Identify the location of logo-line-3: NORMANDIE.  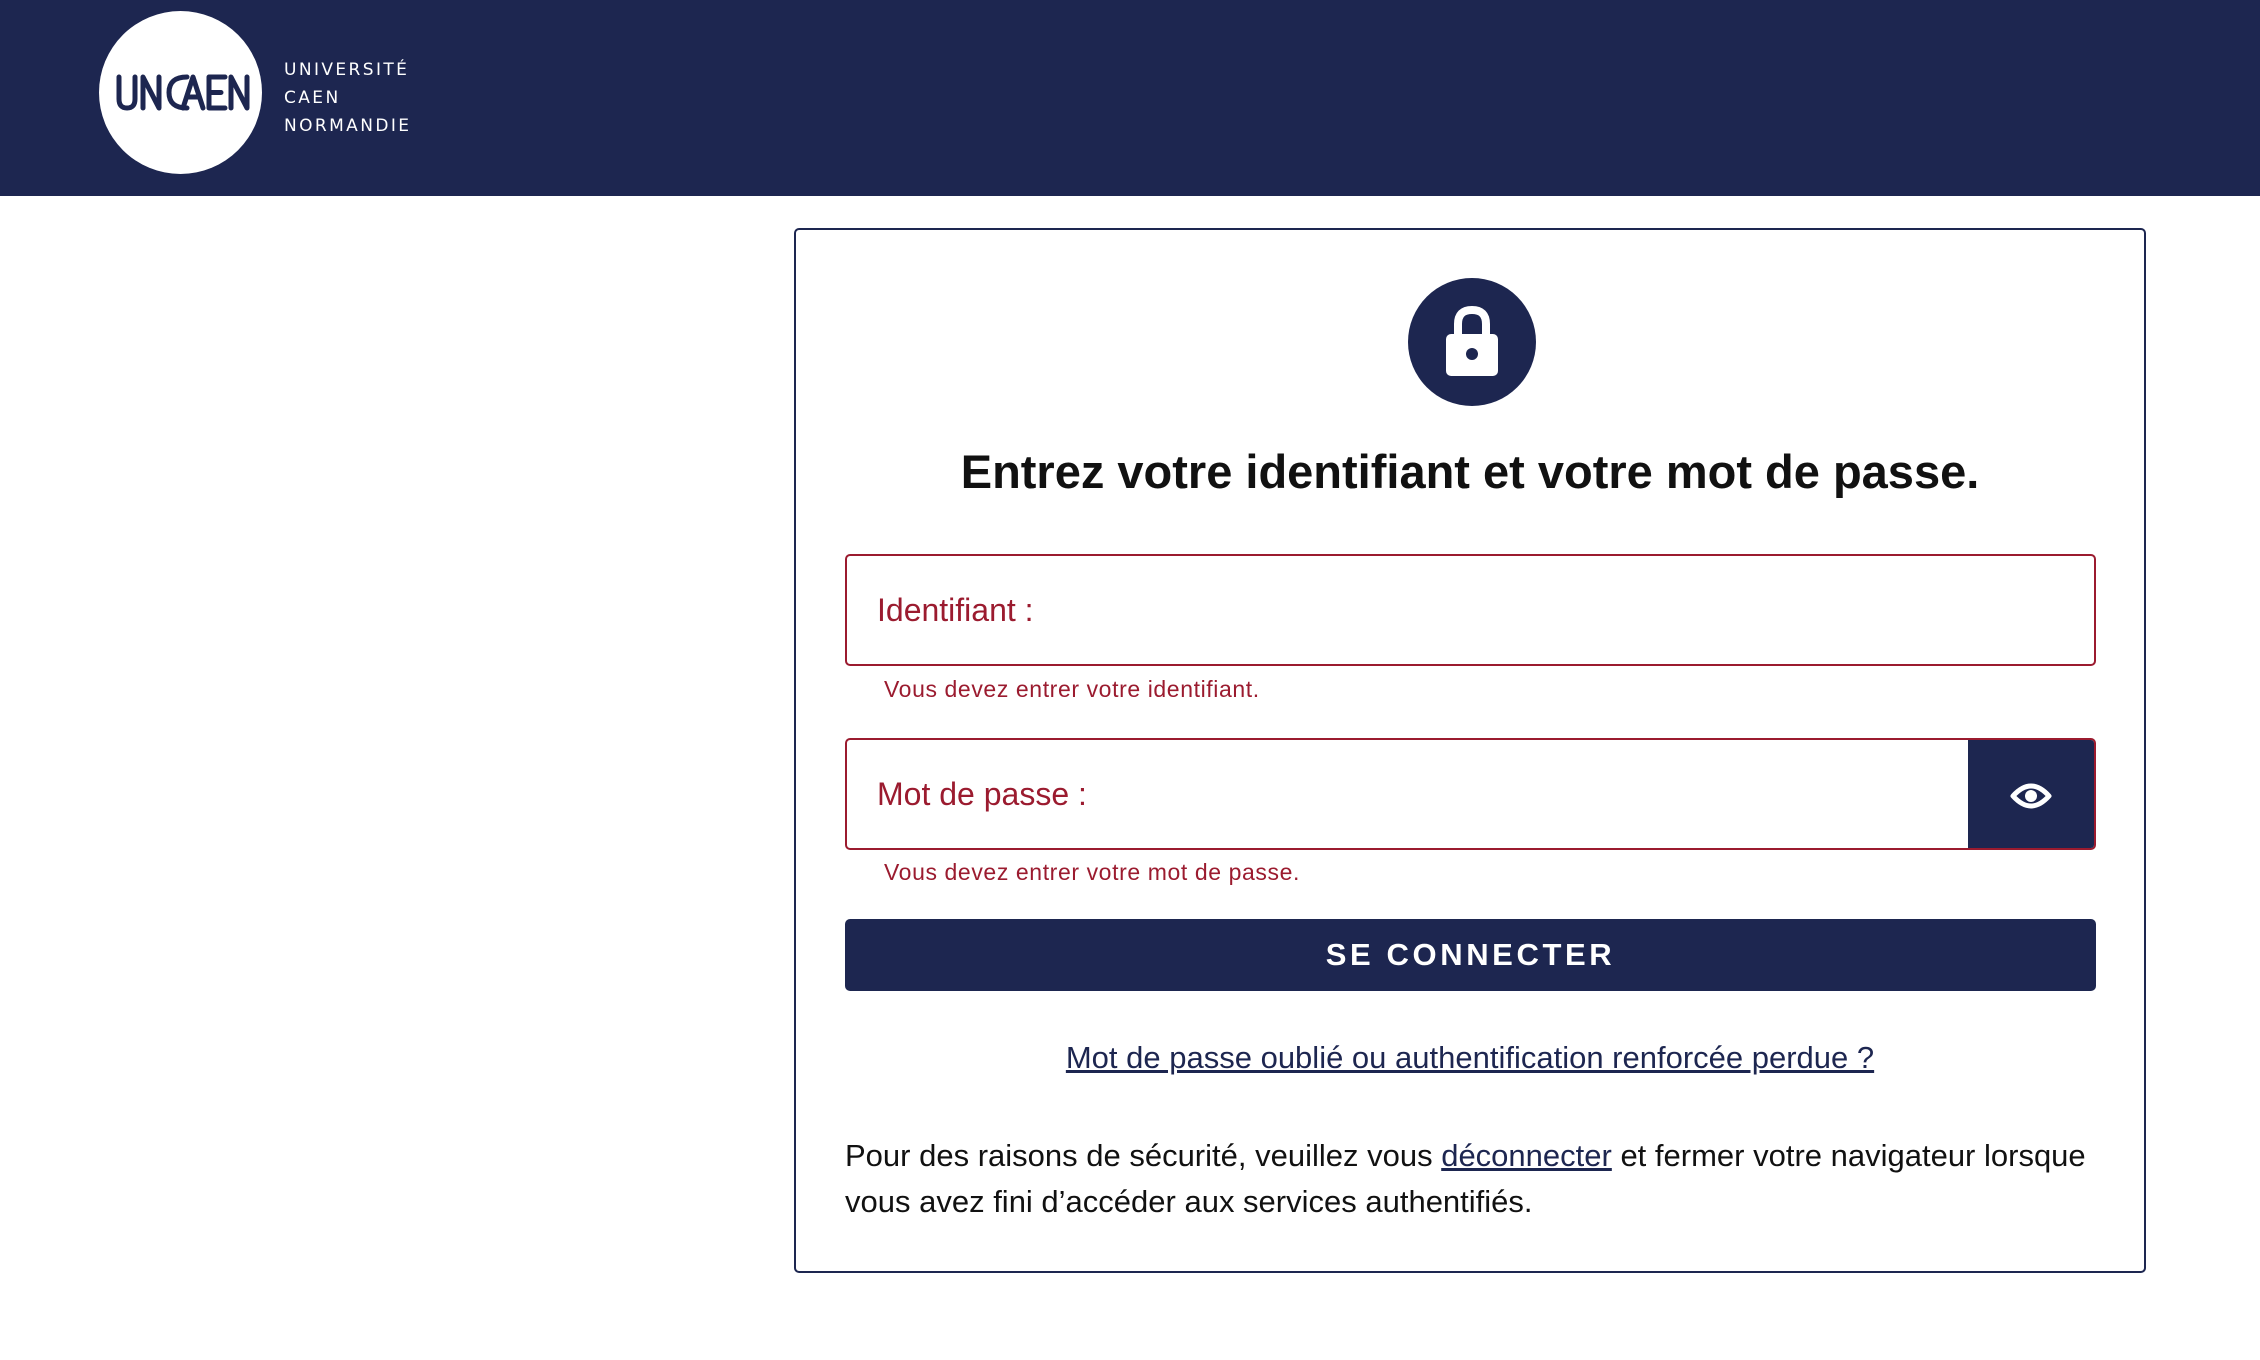
(348, 126).